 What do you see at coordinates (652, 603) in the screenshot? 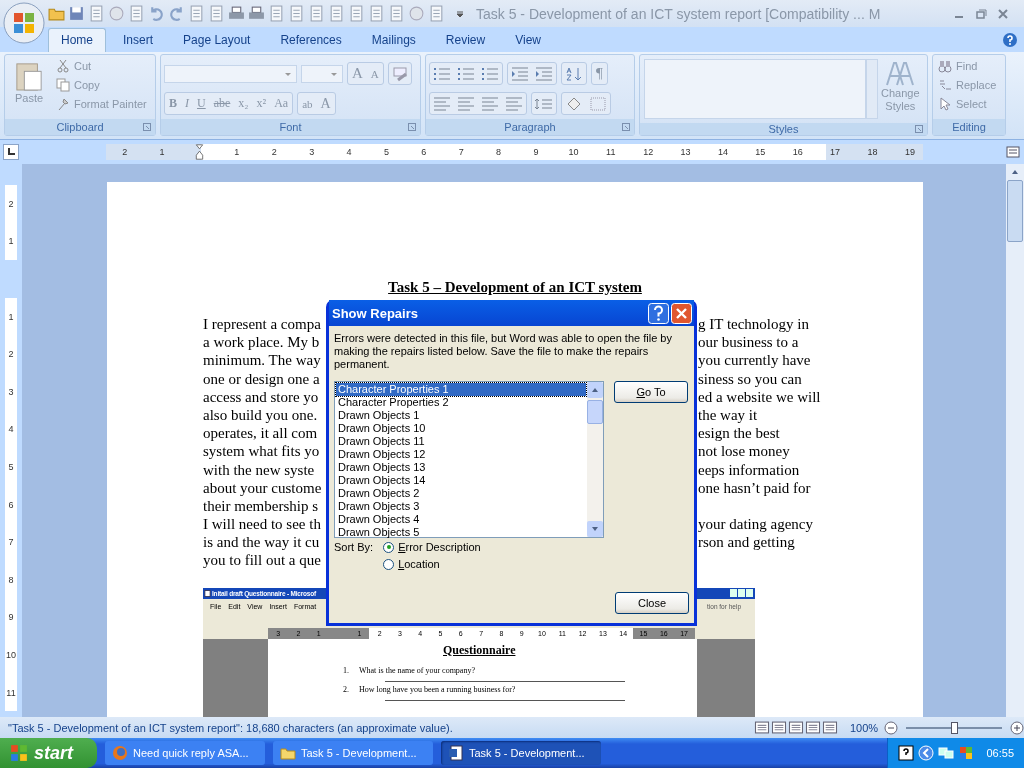
I see `close-button: Close` at bounding box center [652, 603].